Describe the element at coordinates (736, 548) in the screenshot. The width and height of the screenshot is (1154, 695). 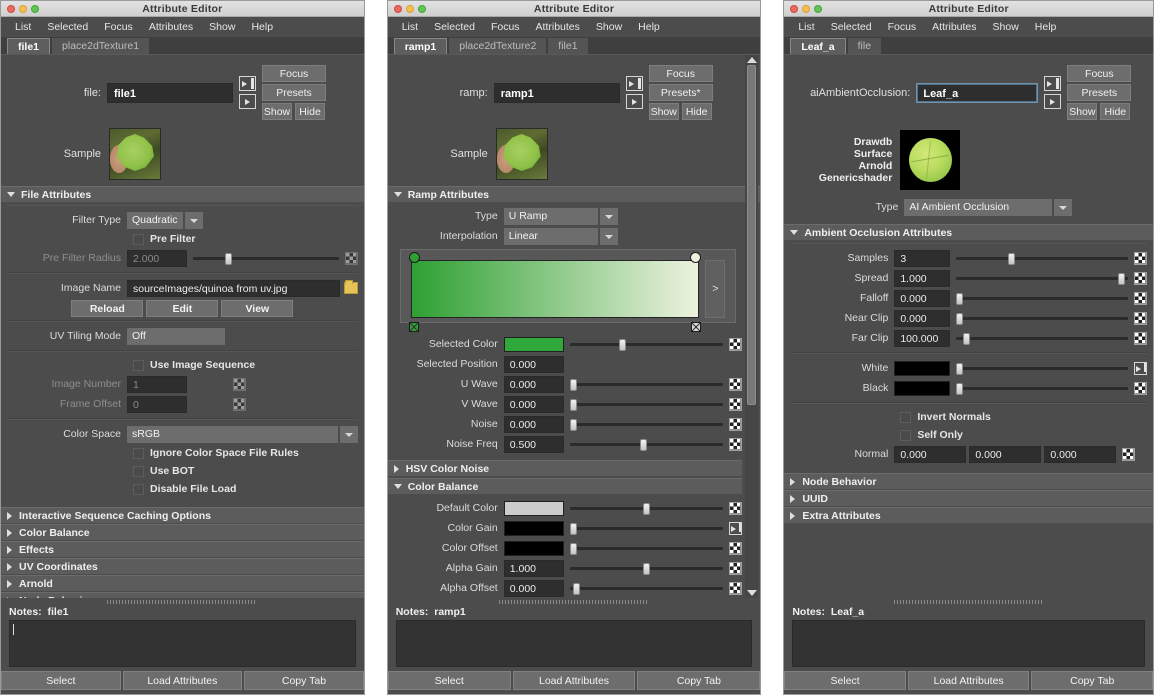
I see `color-offset-map-button` at that location.